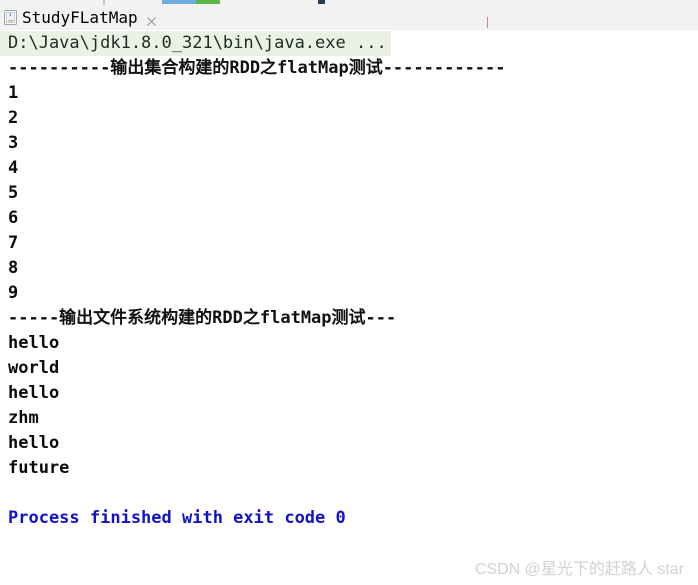  Describe the element at coordinates (177, 518) in the screenshot. I see `process-exit-status: Process finished with exit code 0` at that location.